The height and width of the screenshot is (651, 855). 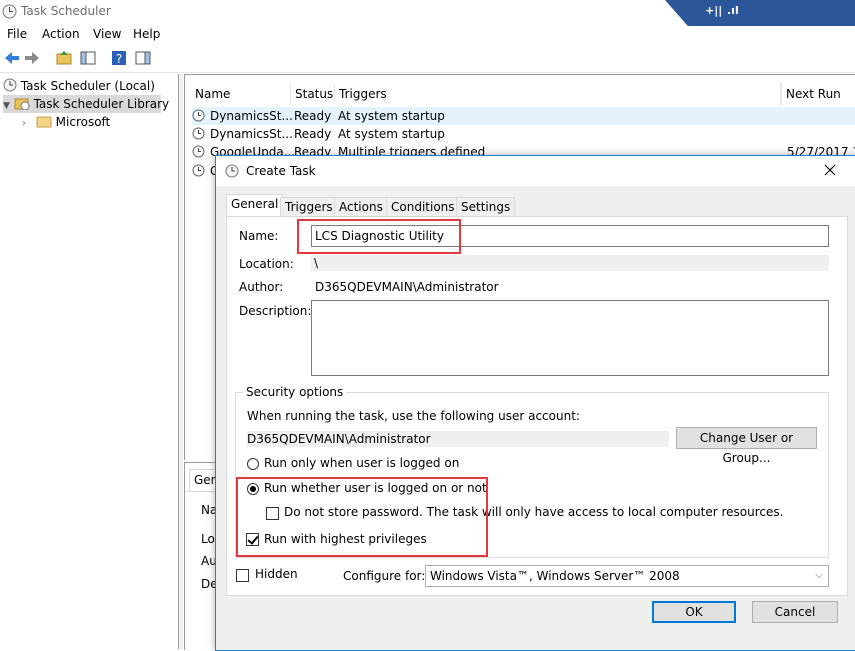 What do you see at coordinates (241, 94) in the screenshot?
I see `column-header-name: Name` at bounding box center [241, 94].